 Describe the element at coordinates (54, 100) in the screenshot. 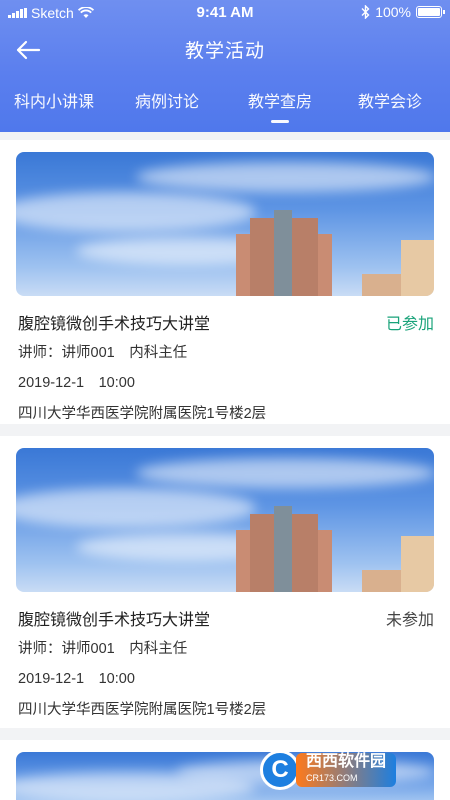

I see `tab-lecture: 科内小讲课` at that location.